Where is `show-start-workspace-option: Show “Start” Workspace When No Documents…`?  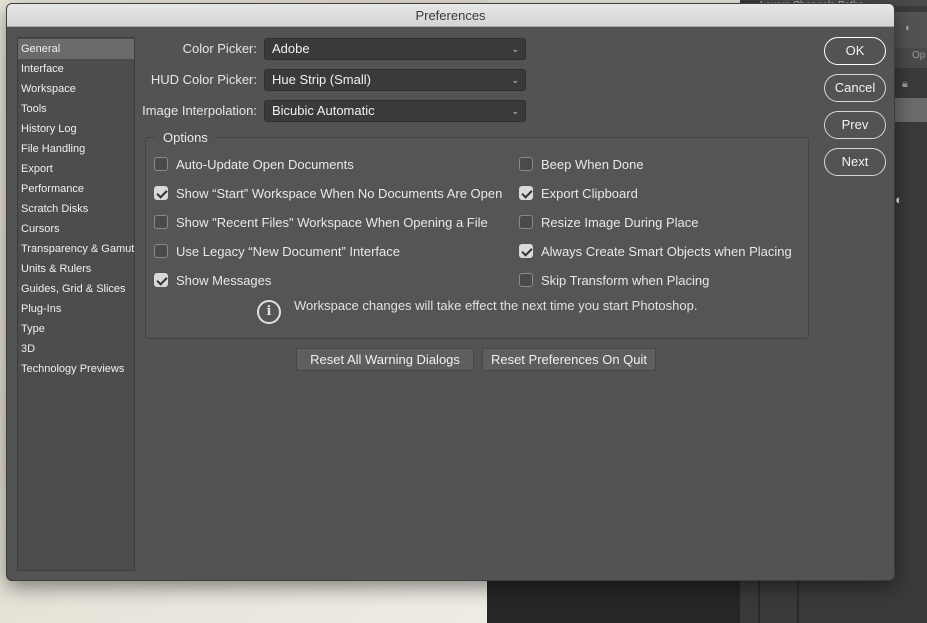
show-start-workspace-option: Show “Start” Workspace When No Documents… is located at coordinates (328, 193).